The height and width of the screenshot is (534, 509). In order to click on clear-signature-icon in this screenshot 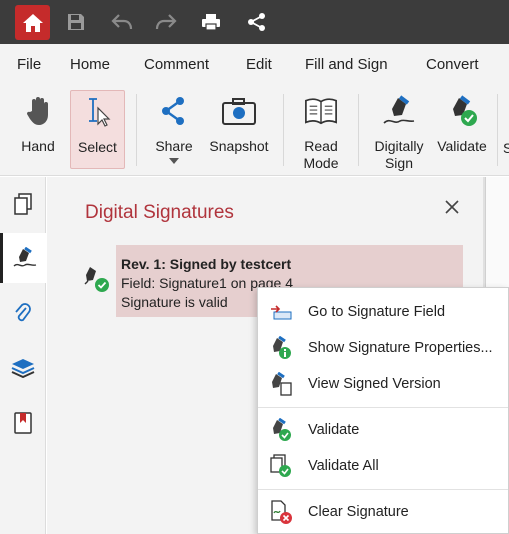, I will do `click(281, 512)`.